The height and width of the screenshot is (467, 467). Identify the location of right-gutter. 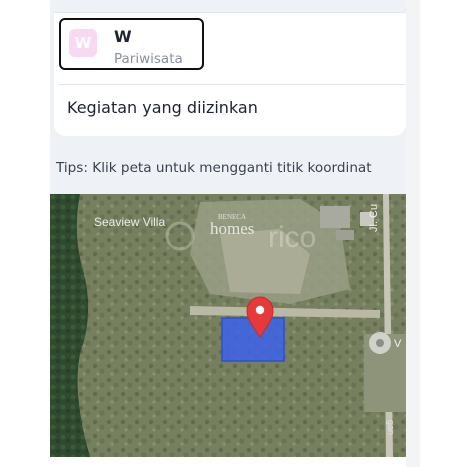
(413, 233).